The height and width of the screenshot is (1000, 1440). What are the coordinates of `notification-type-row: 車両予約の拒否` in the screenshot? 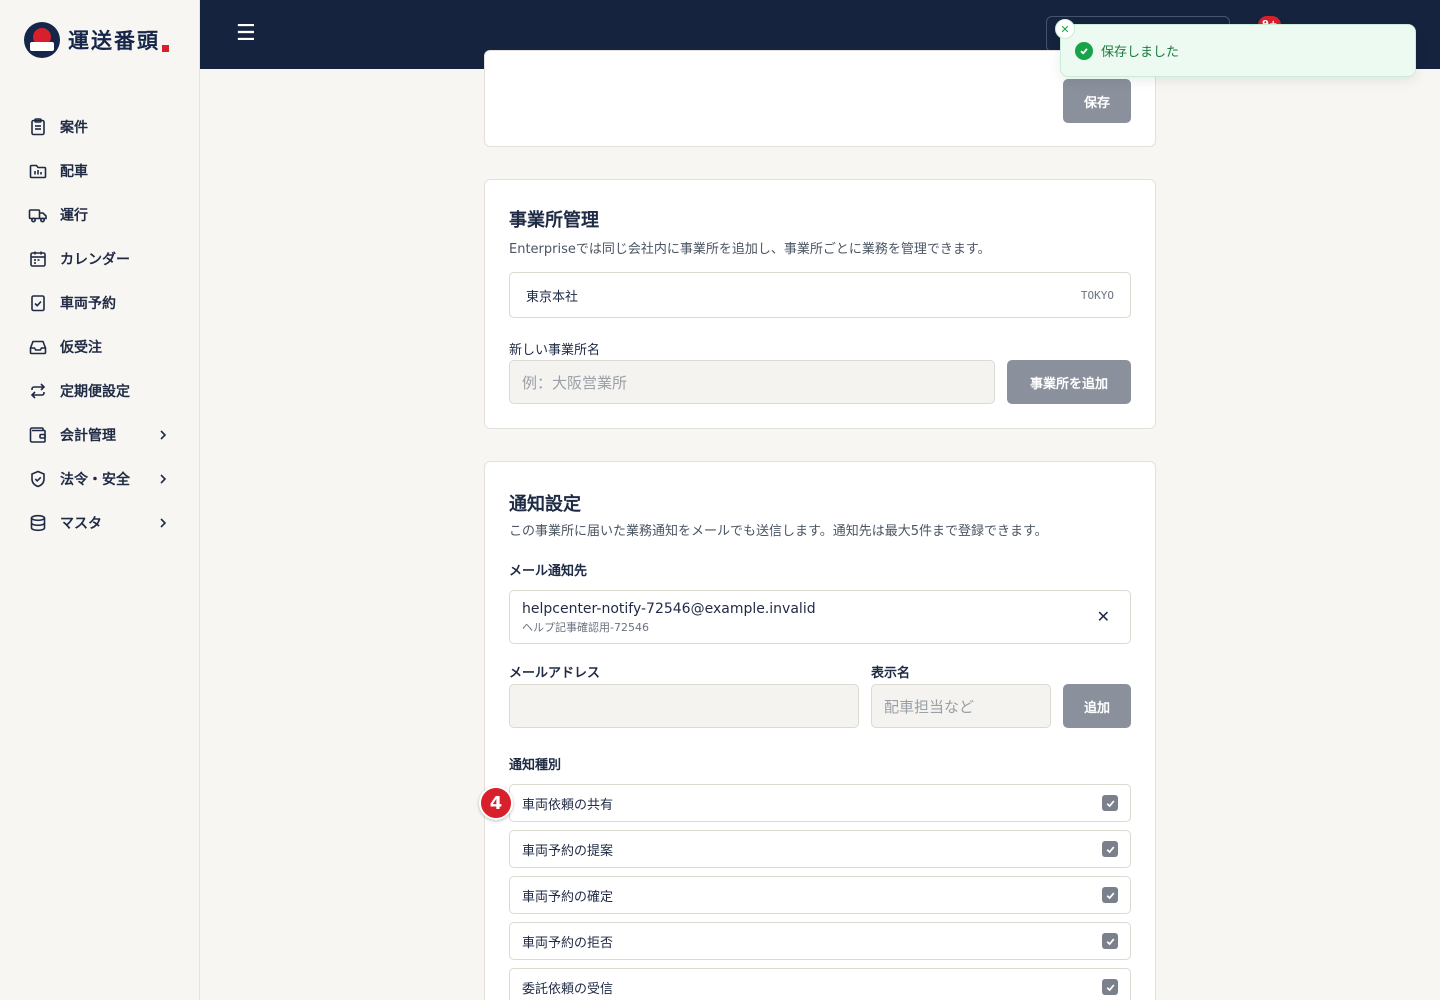 It's located at (820, 941).